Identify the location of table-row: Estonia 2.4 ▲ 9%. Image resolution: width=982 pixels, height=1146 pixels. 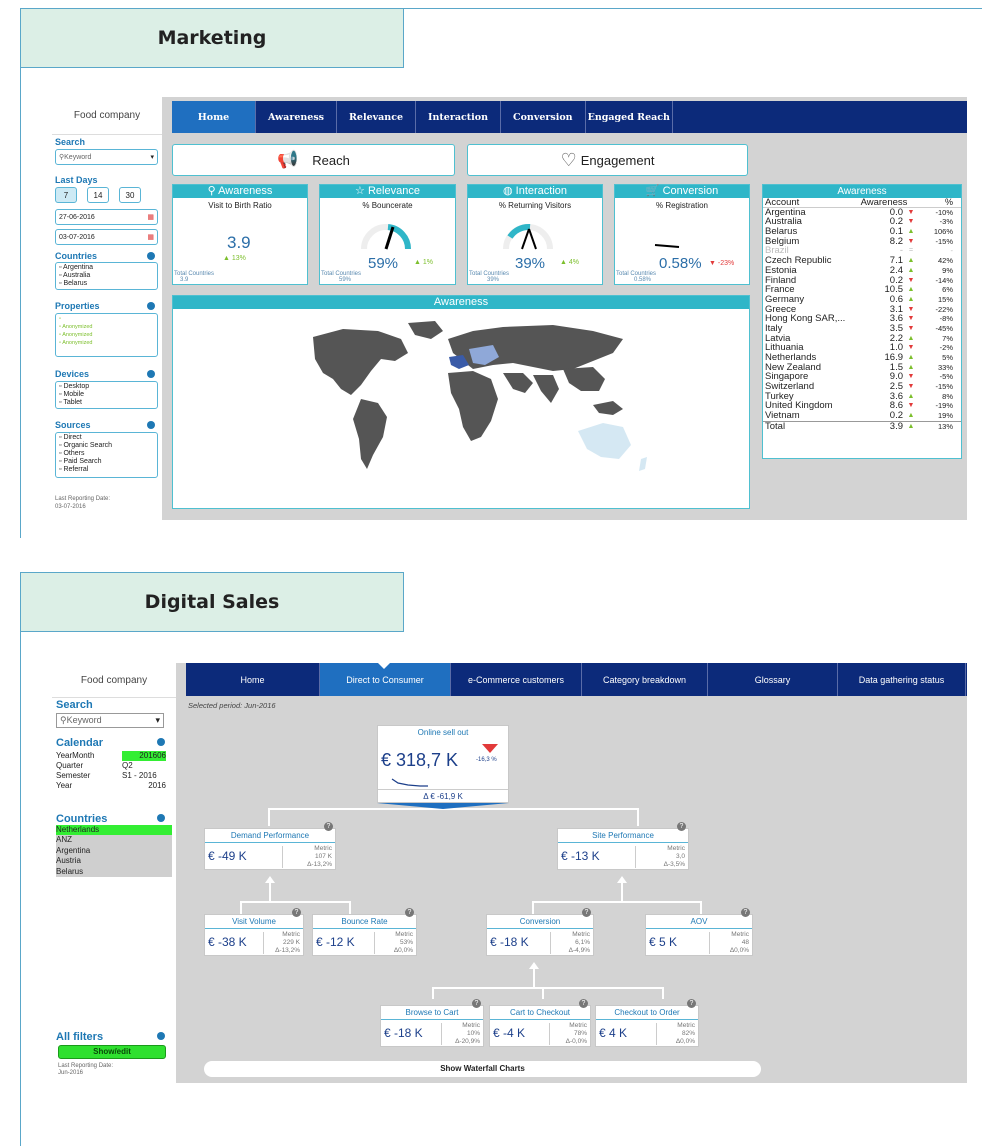
(862, 271).